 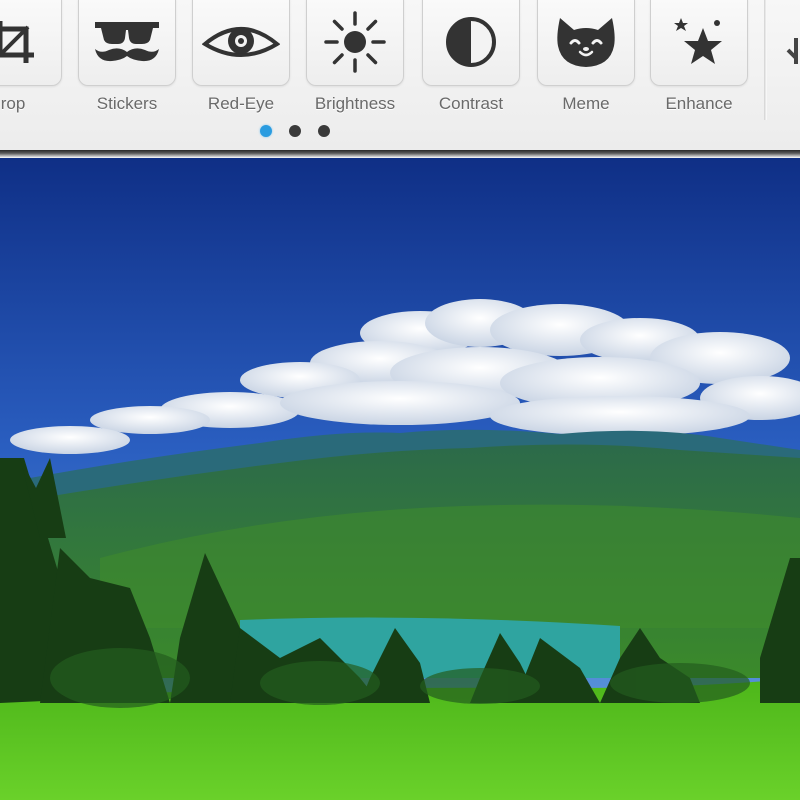 I want to click on tool-contrast: Contrast, so click(x=471, y=59).